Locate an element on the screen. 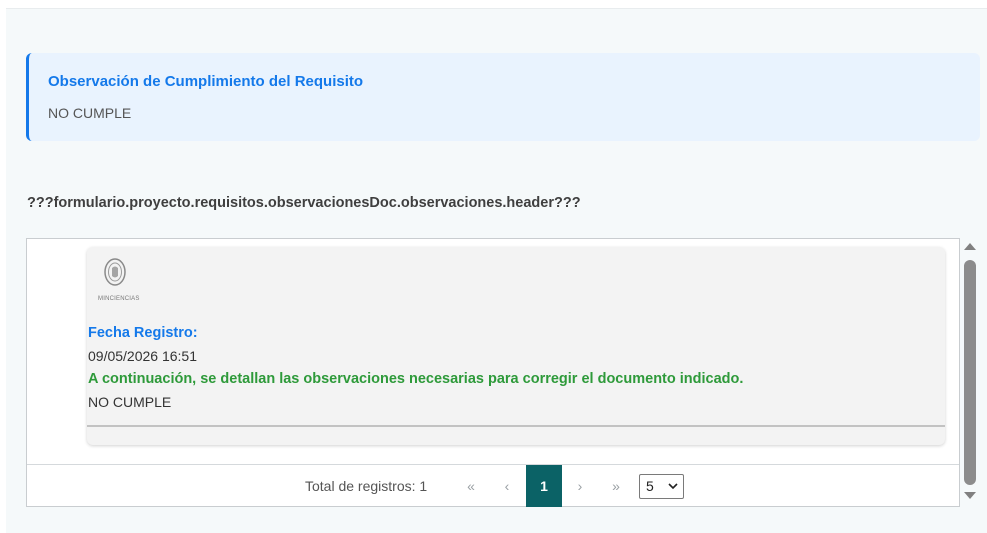  card-divider is located at coordinates (516, 426).